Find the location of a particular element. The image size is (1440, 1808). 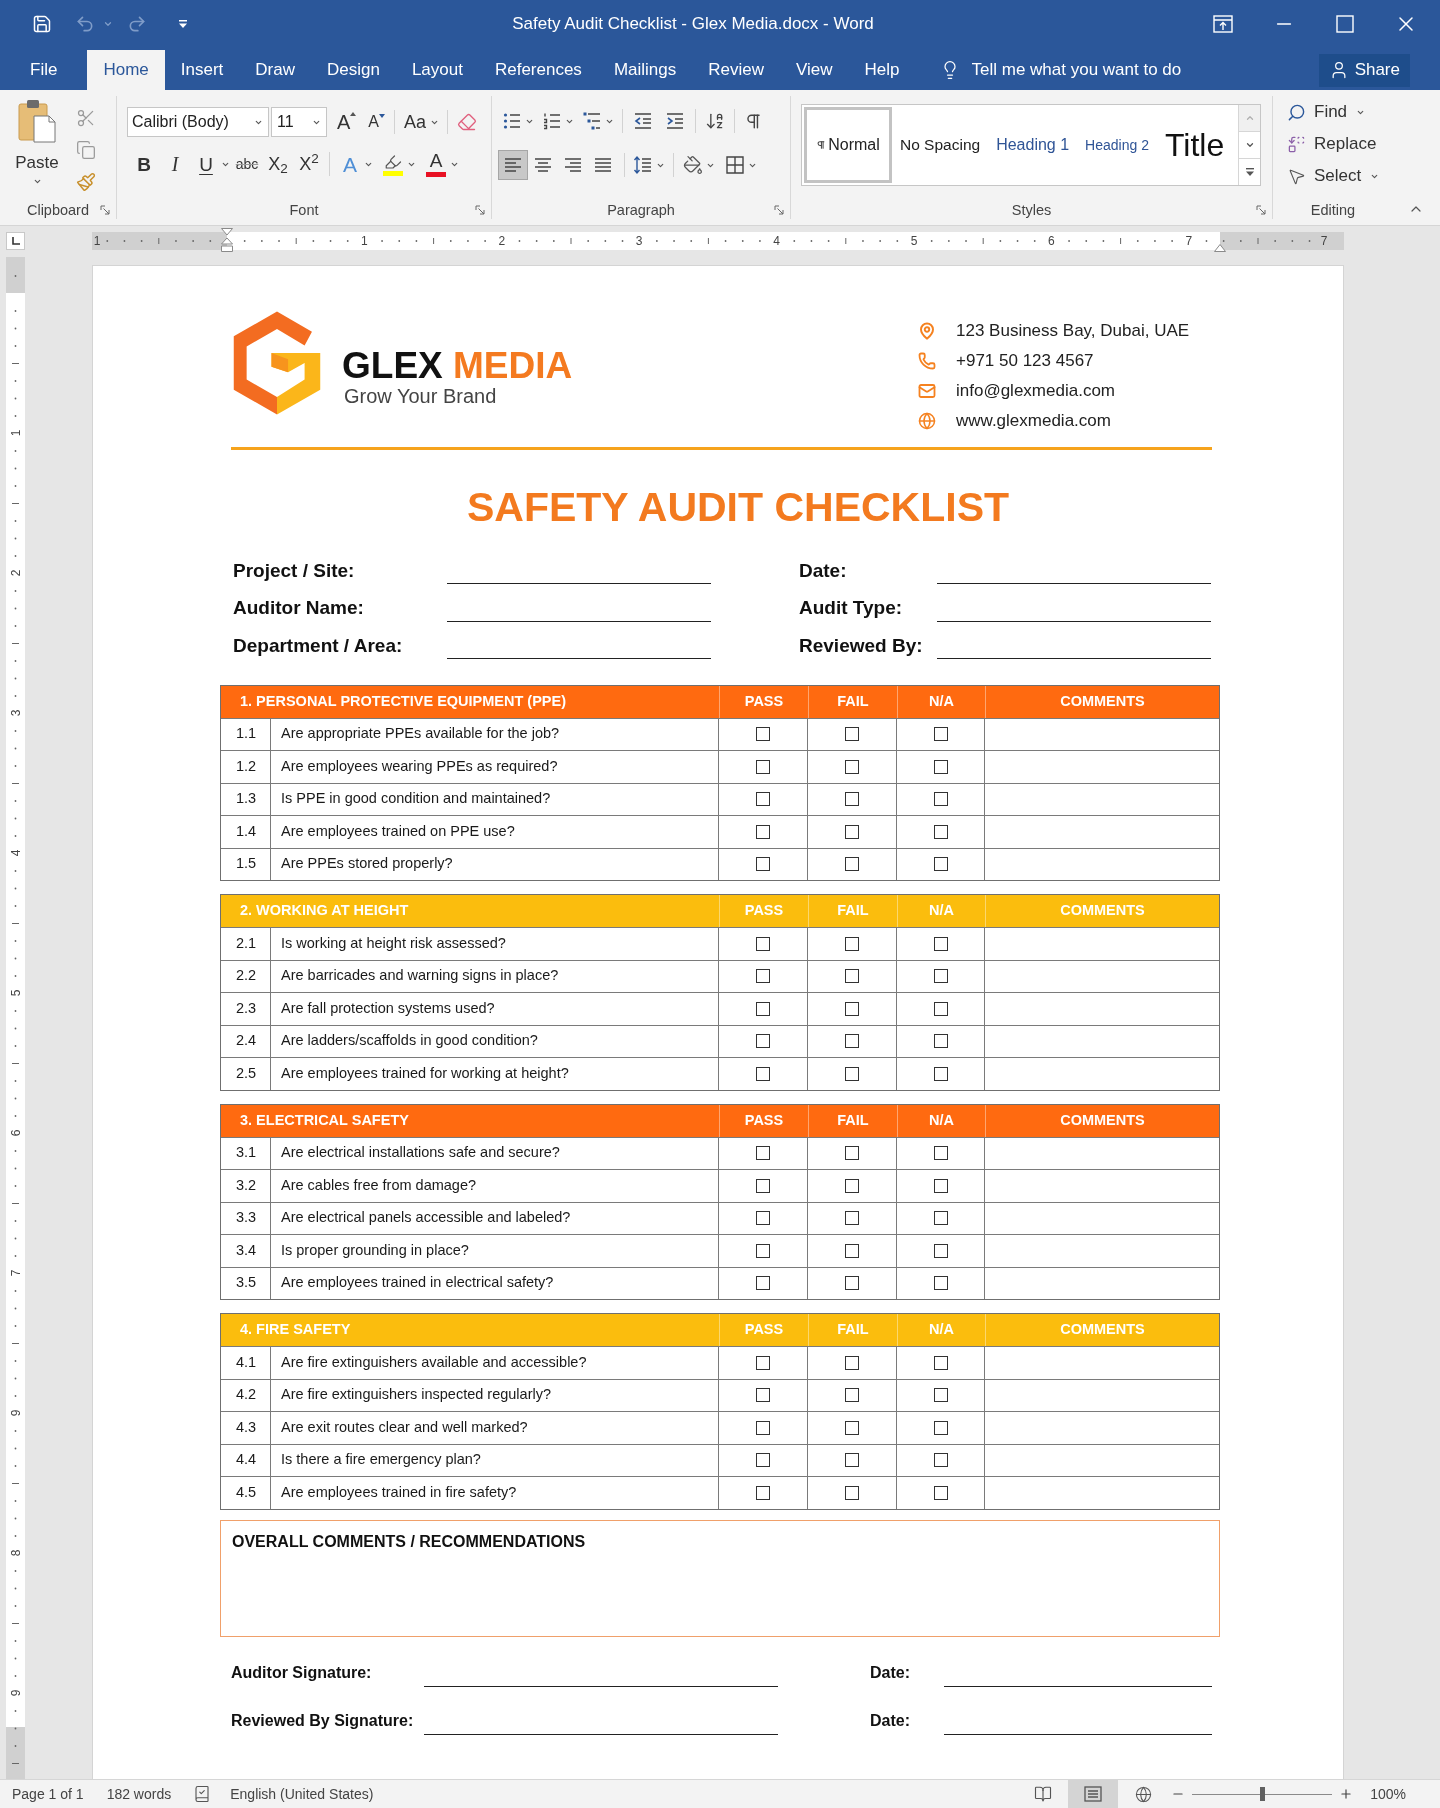

sort-icon is located at coordinates (715, 121).